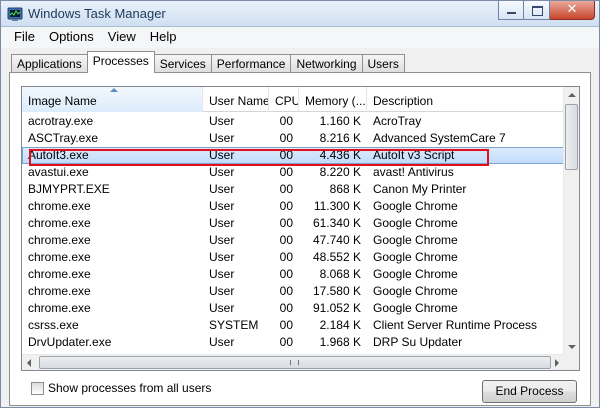 Image resolution: width=600 pixels, height=408 pixels. I want to click on table-row: chrome.exe User 00 48.552 K Google Chrome, so click(293, 257).